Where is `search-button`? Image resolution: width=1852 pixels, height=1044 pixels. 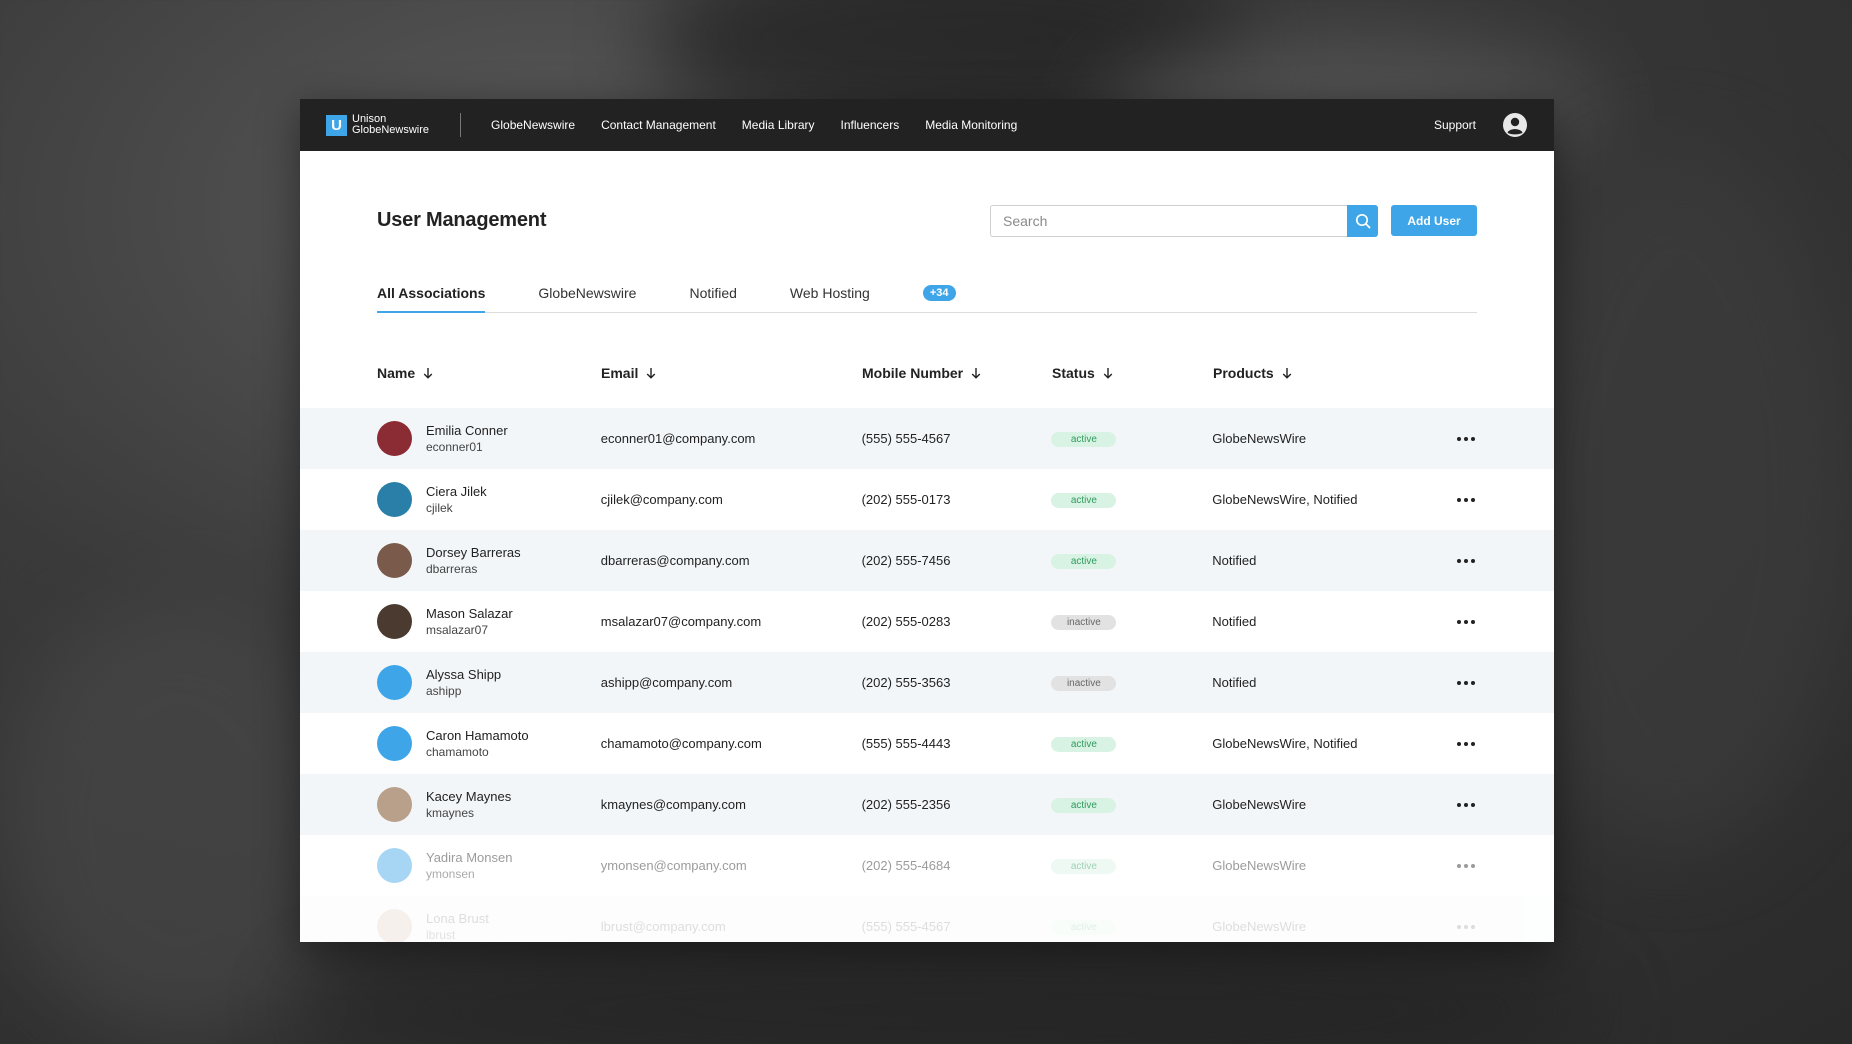
search-button is located at coordinates (1362, 220).